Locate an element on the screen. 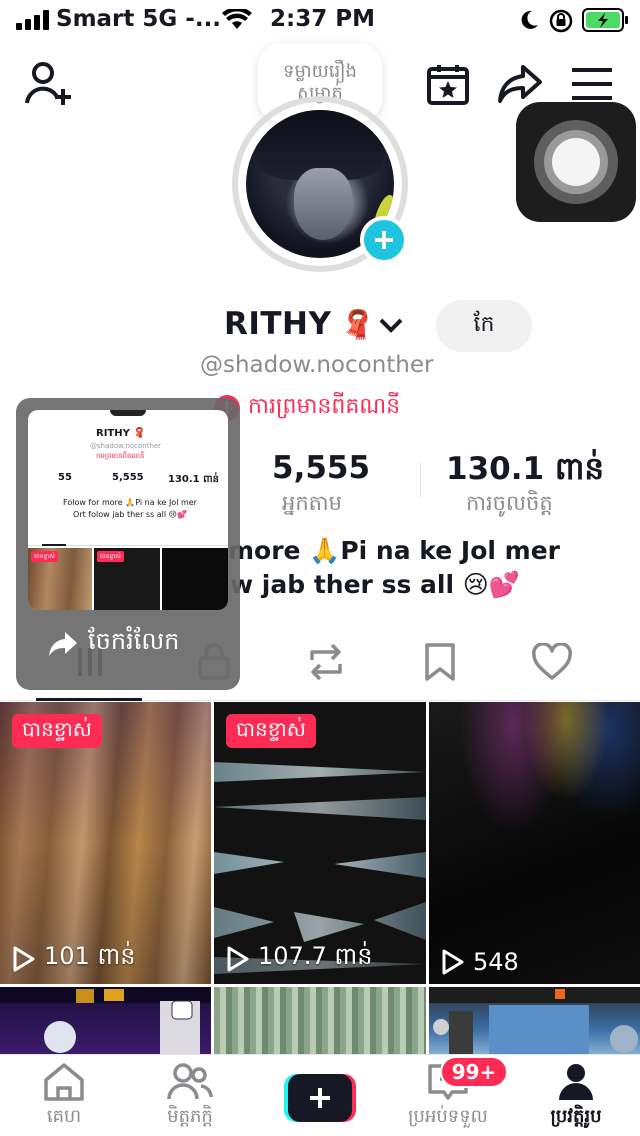 The image size is (640, 1136). events-calendar-button is located at coordinates (448, 84).